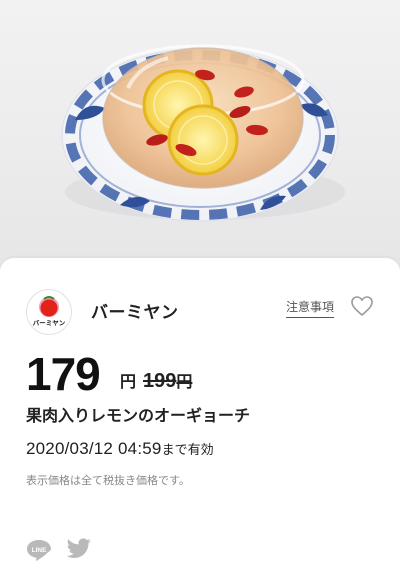 The width and height of the screenshot is (400, 576). I want to click on bamiyan-logo-icon: バーミヤン, so click(49, 311).